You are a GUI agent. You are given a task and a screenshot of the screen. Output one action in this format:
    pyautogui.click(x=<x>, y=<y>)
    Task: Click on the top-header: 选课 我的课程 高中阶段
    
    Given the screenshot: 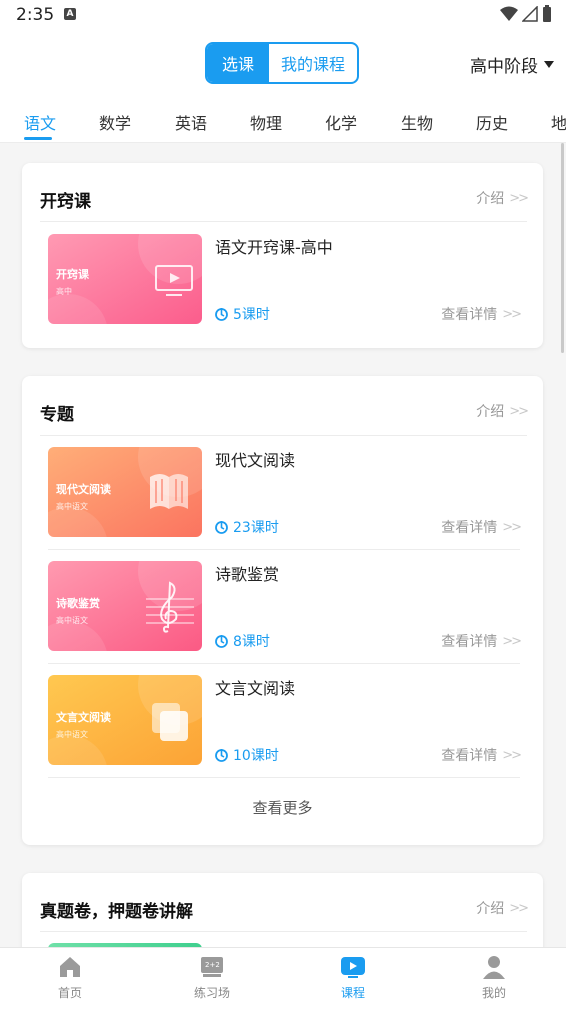 What is the action you would take?
    pyautogui.click(x=283, y=65)
    